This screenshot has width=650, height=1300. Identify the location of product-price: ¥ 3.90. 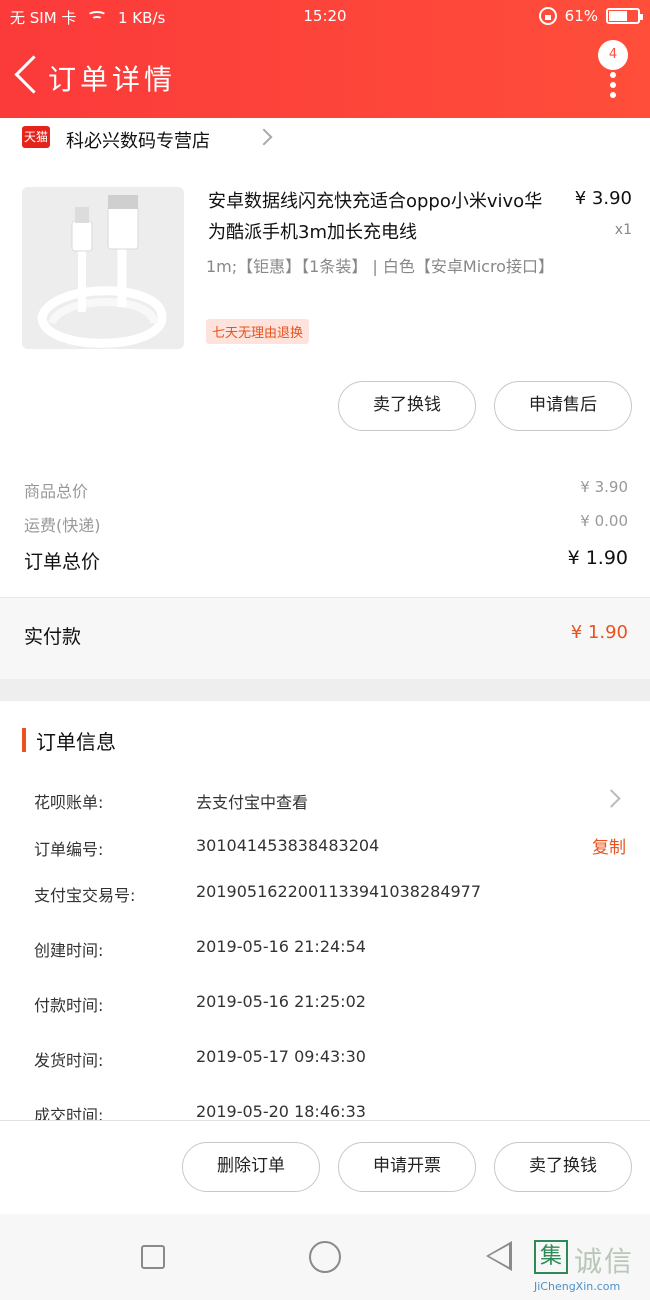
(603, 198).